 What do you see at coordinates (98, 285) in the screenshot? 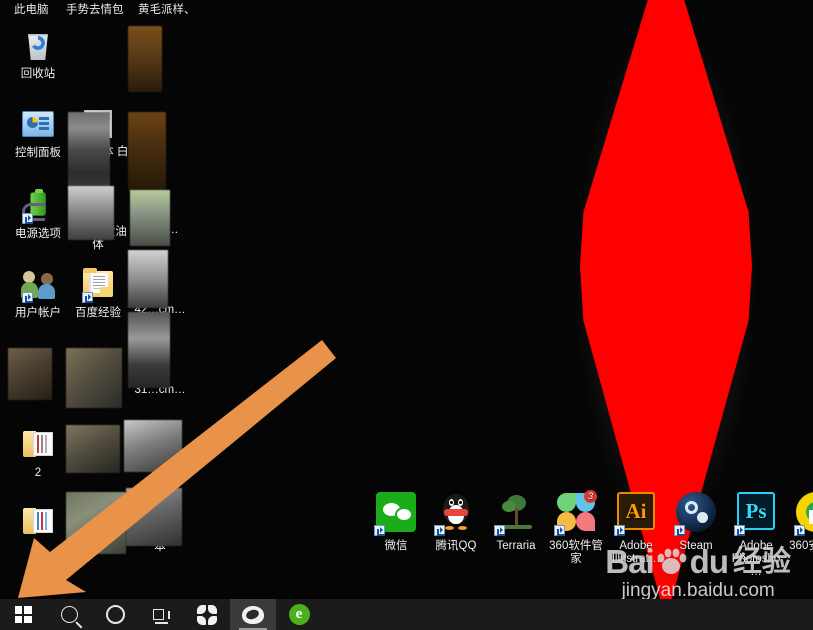
I see `folder-document-icon` at bounding box center [98, 285].